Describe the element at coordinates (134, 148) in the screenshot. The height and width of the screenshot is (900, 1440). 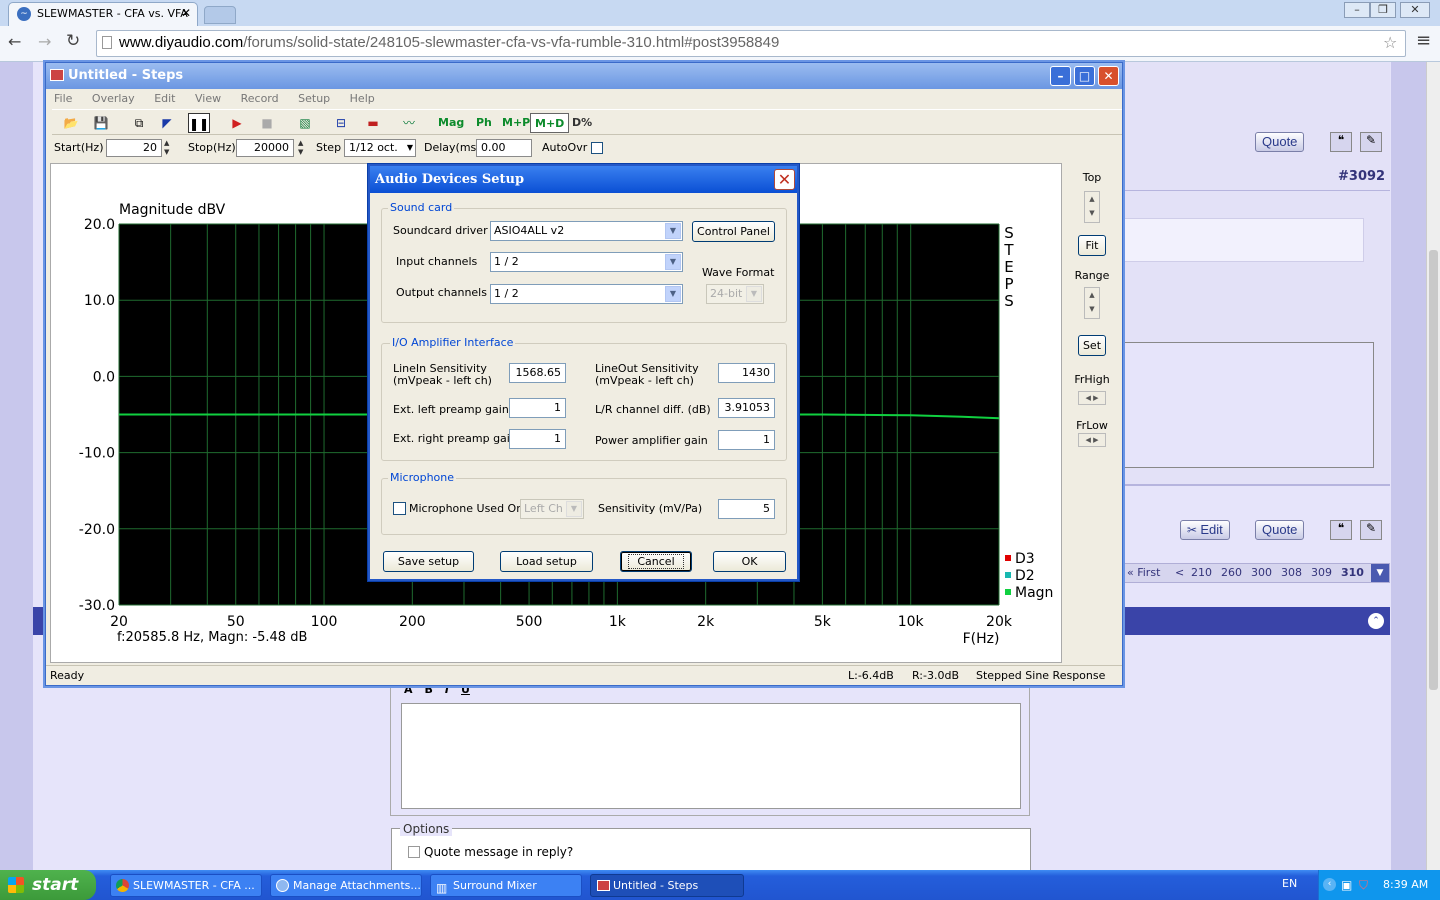
I see `start-input: 20` at that location.